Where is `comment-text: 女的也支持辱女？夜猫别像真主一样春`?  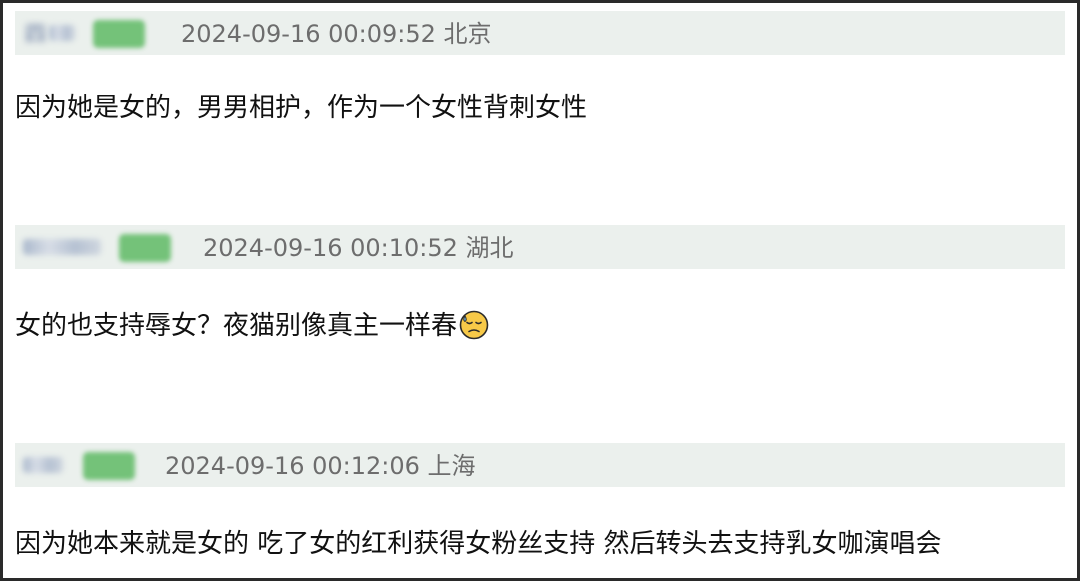 comment-text: 女的也支持辱女？夜猫别像真主一样春 is located at coordinates (252, 329).